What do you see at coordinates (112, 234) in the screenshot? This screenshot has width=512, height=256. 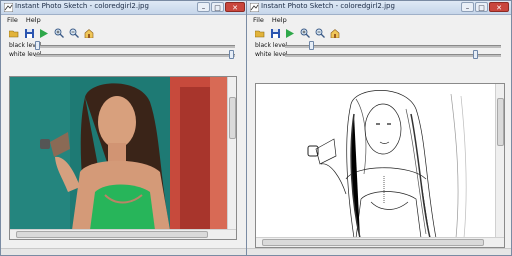 I see `left-hscroll-thumb` at bounding box center [112, 234].